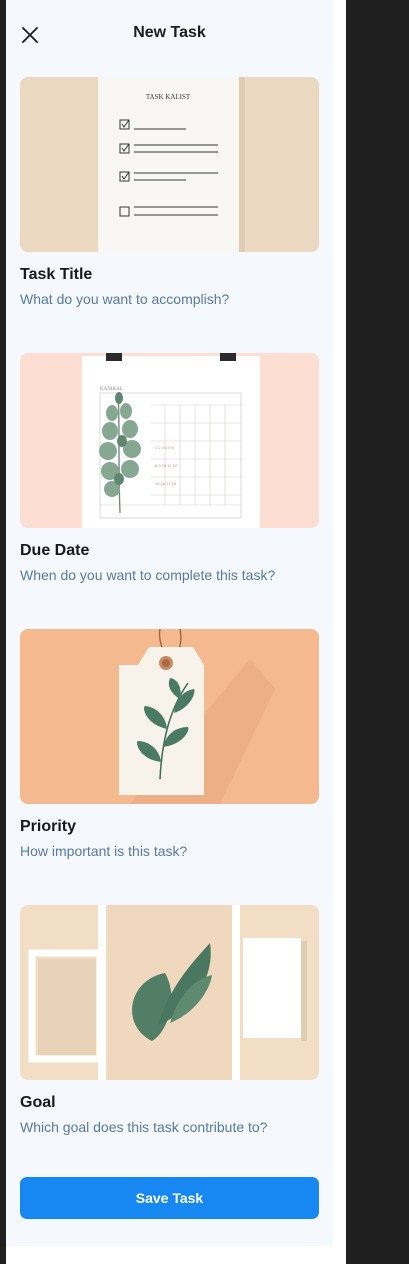 This screenshot has width=409, height=1264. Describe the element at coordinates (166, 465) in the screenshot. I see `svg-text: 8 9 10 11 12` at that location.